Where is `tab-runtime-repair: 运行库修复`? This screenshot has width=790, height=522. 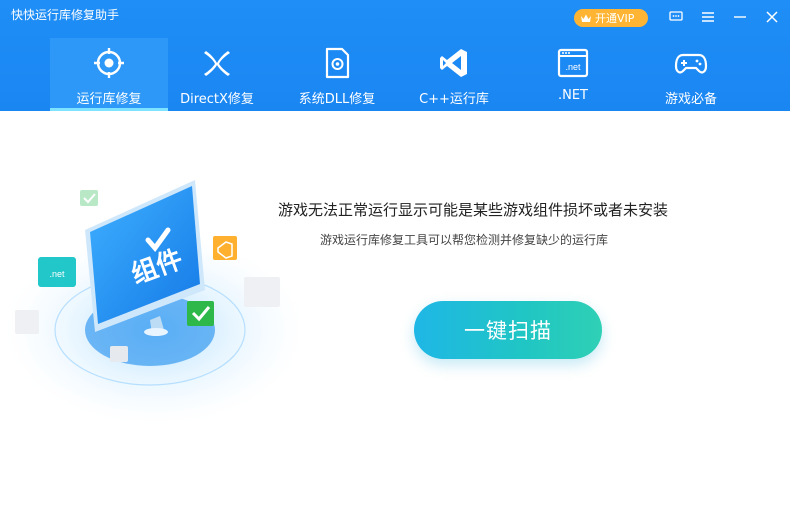 tab-runtime-repair: 运行库修复 is located at coordinates (109, 74).